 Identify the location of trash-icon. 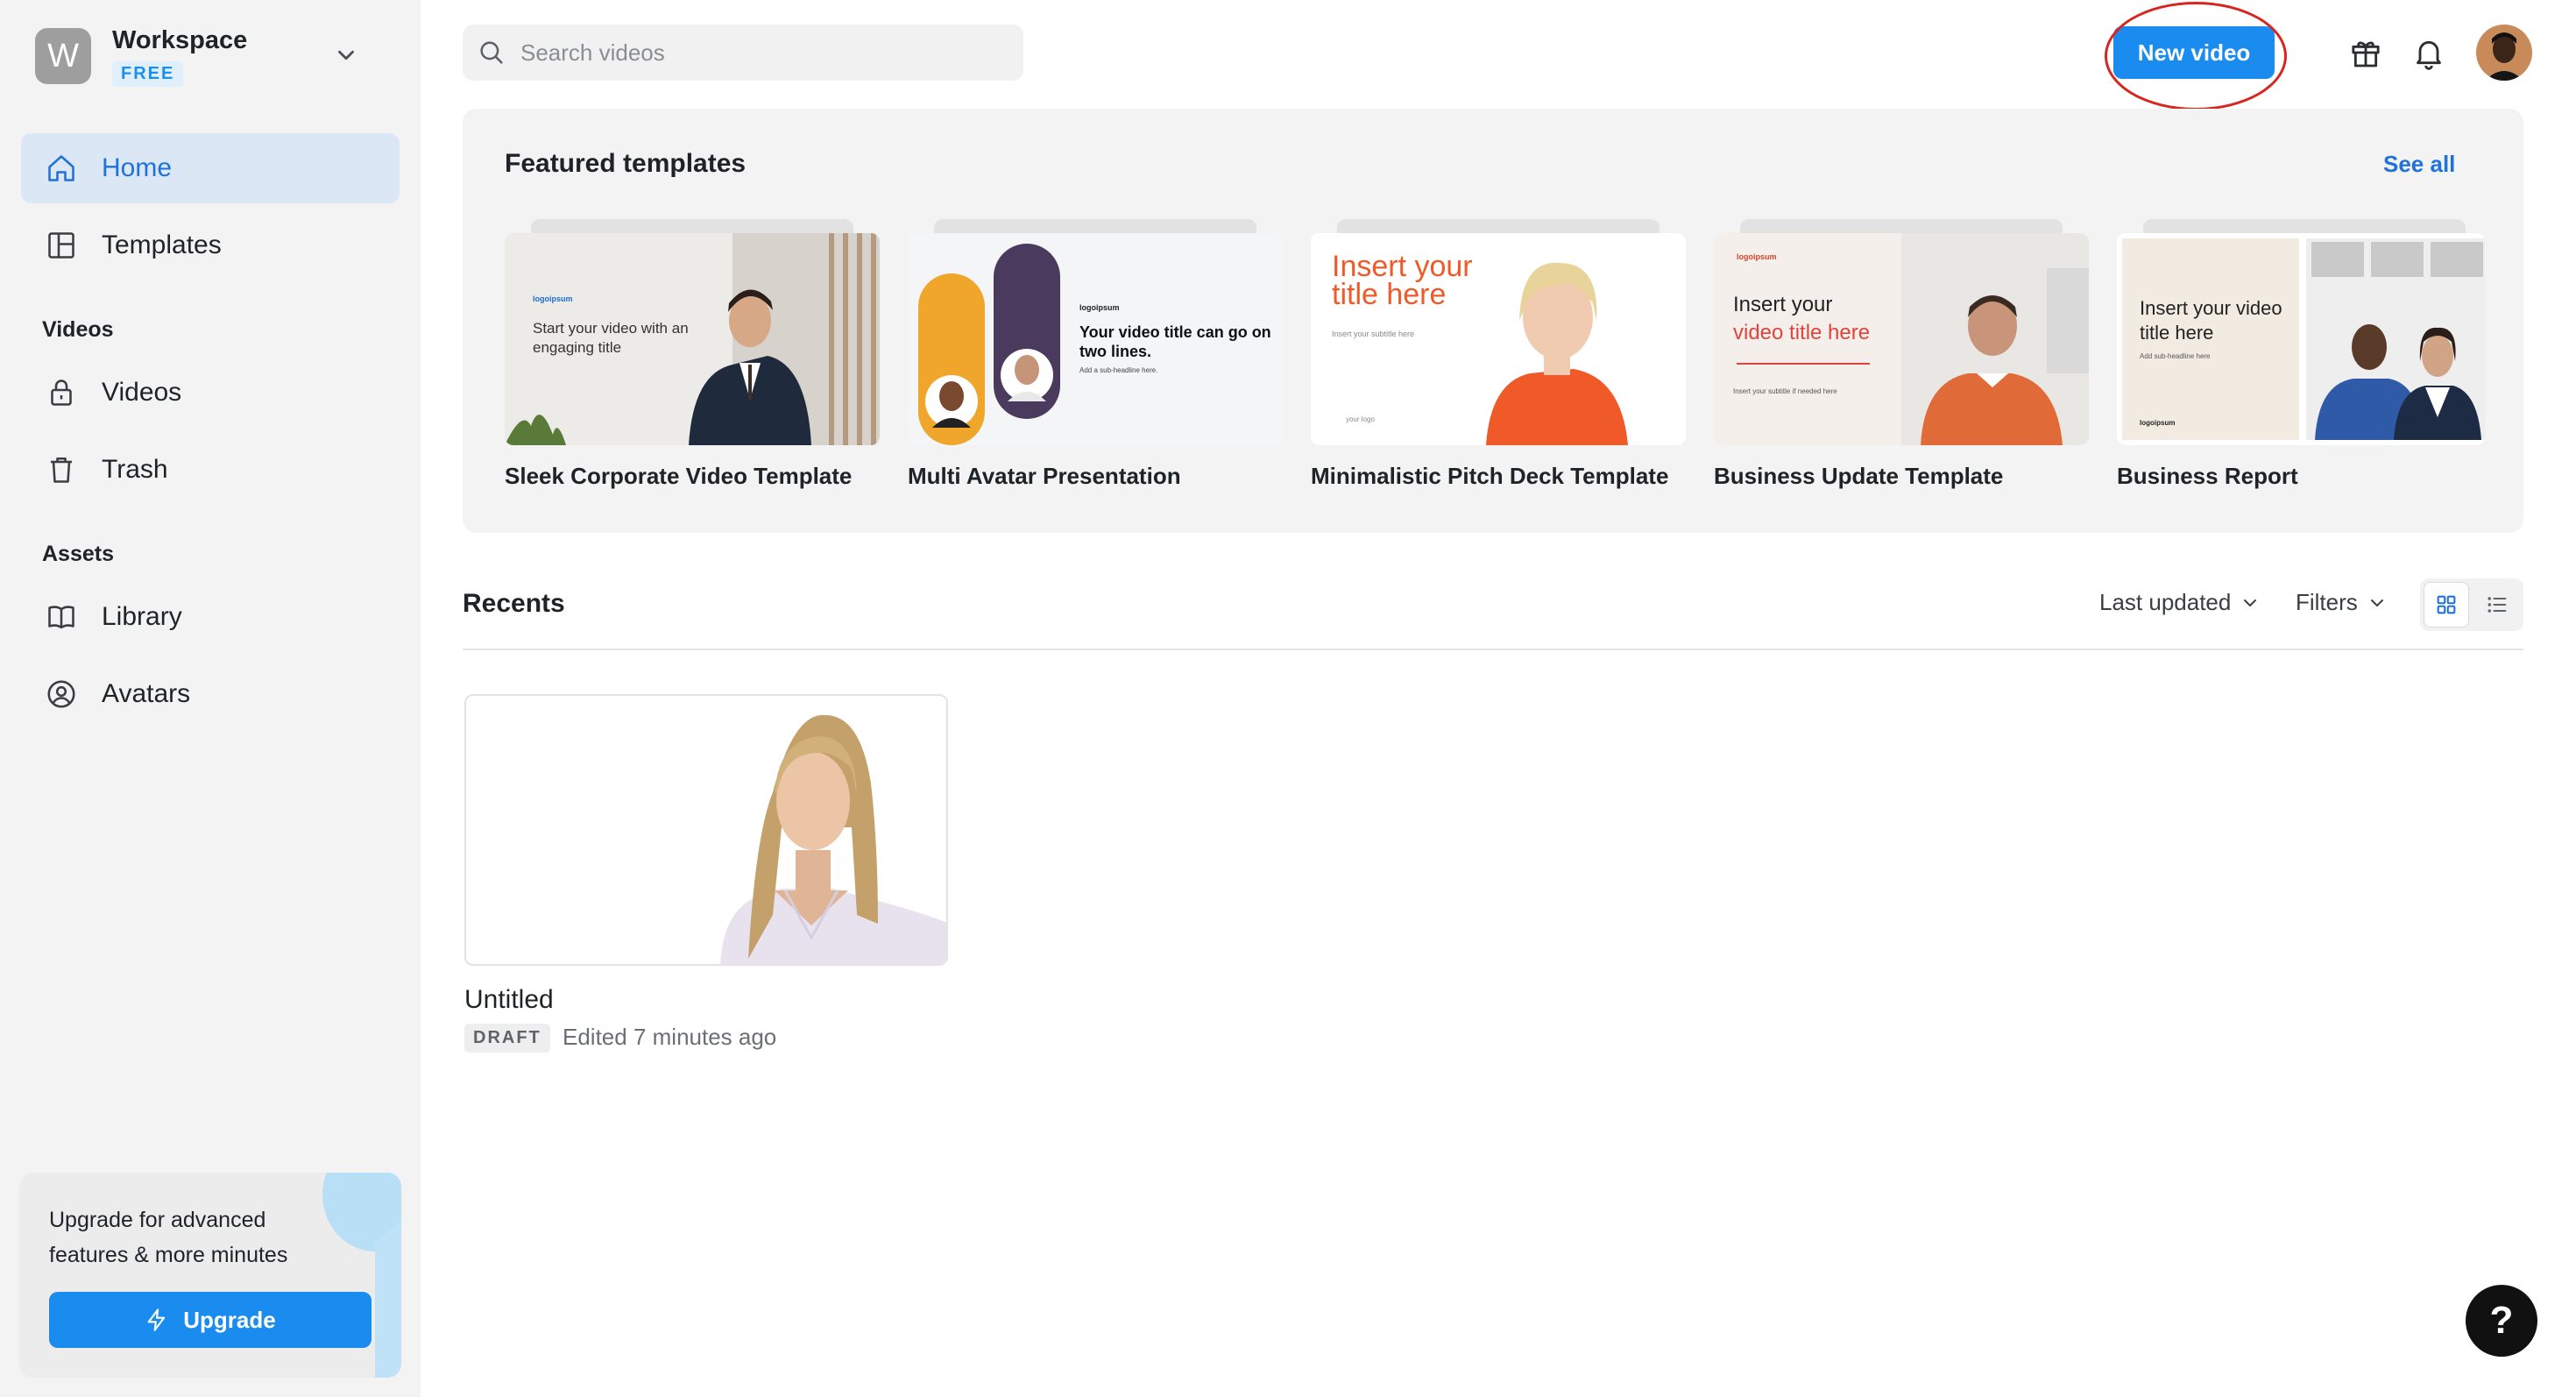
(61, 470).